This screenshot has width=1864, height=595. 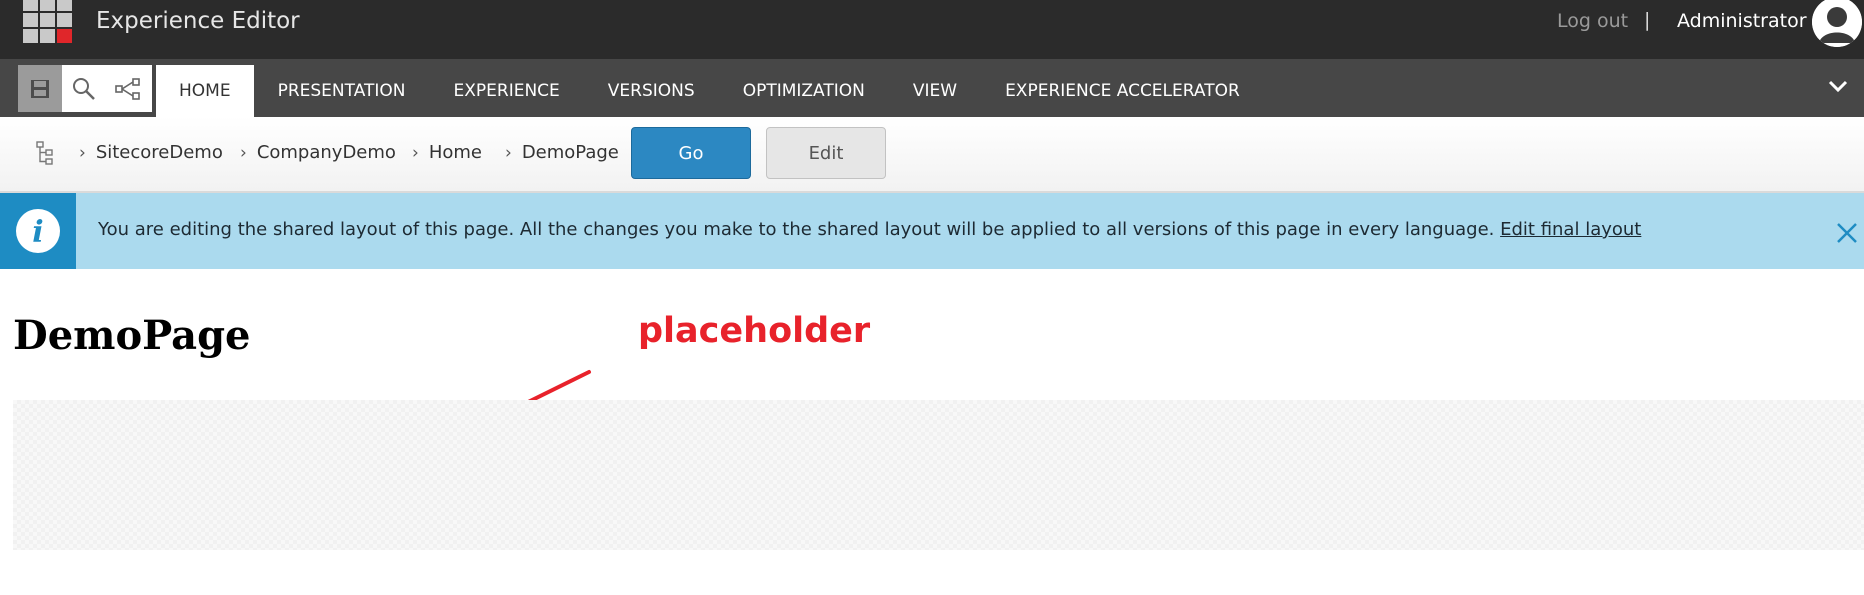 What do you see at coordinates (570, 152) in the screenshot?
I see `breadcrumb-label: DemoPage` at bounding box center [570, 152].